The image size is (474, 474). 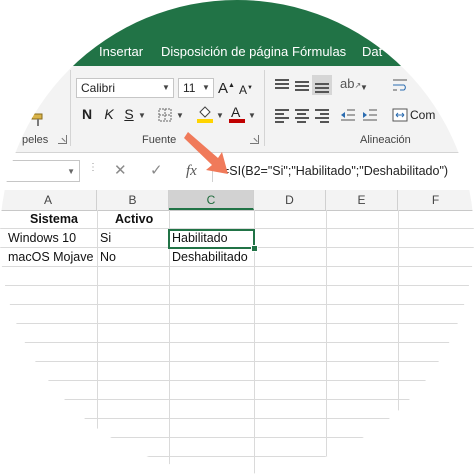 I want to click on enter-icon: ✓, so click(x=156, y=171).